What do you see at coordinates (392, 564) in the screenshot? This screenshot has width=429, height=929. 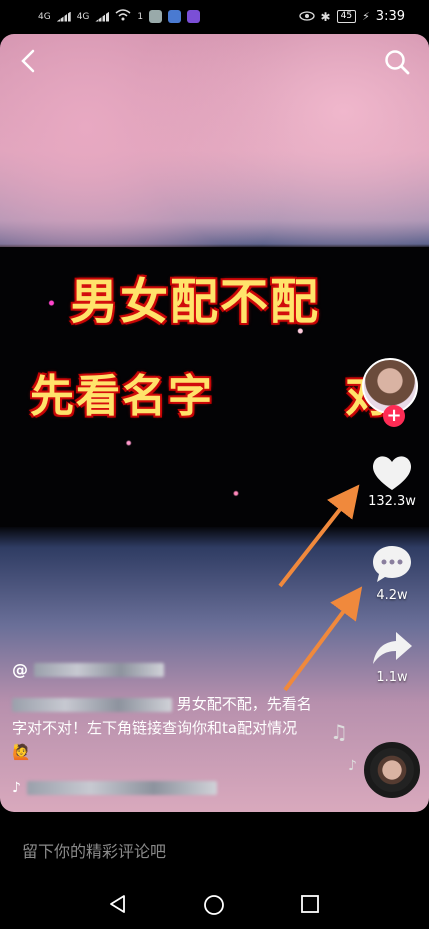 I see `comment-icon` at bounding box center [392, 564].